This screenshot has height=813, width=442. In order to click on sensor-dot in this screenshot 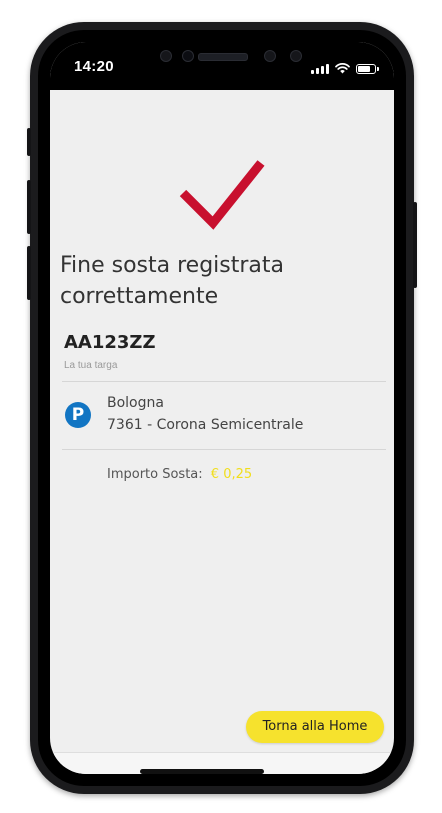, I will do `click(166, 56)`.